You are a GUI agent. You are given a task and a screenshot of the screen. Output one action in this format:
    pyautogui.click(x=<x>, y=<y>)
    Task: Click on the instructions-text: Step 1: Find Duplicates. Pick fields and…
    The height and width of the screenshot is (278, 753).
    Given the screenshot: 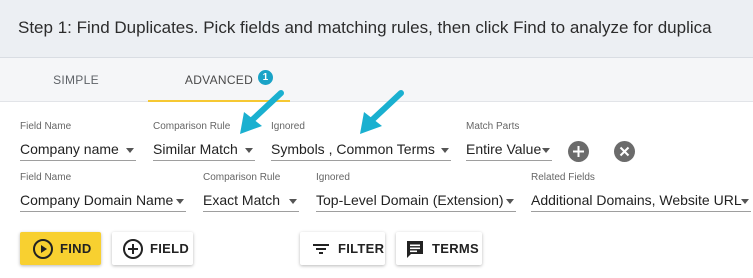 What is the action you would take?
    pyautogui.click(x=365, y=27)
    